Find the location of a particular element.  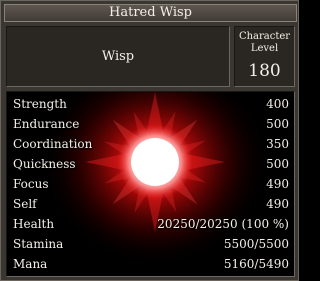

stat-label: Endurance is located at coordinates (46, 124).